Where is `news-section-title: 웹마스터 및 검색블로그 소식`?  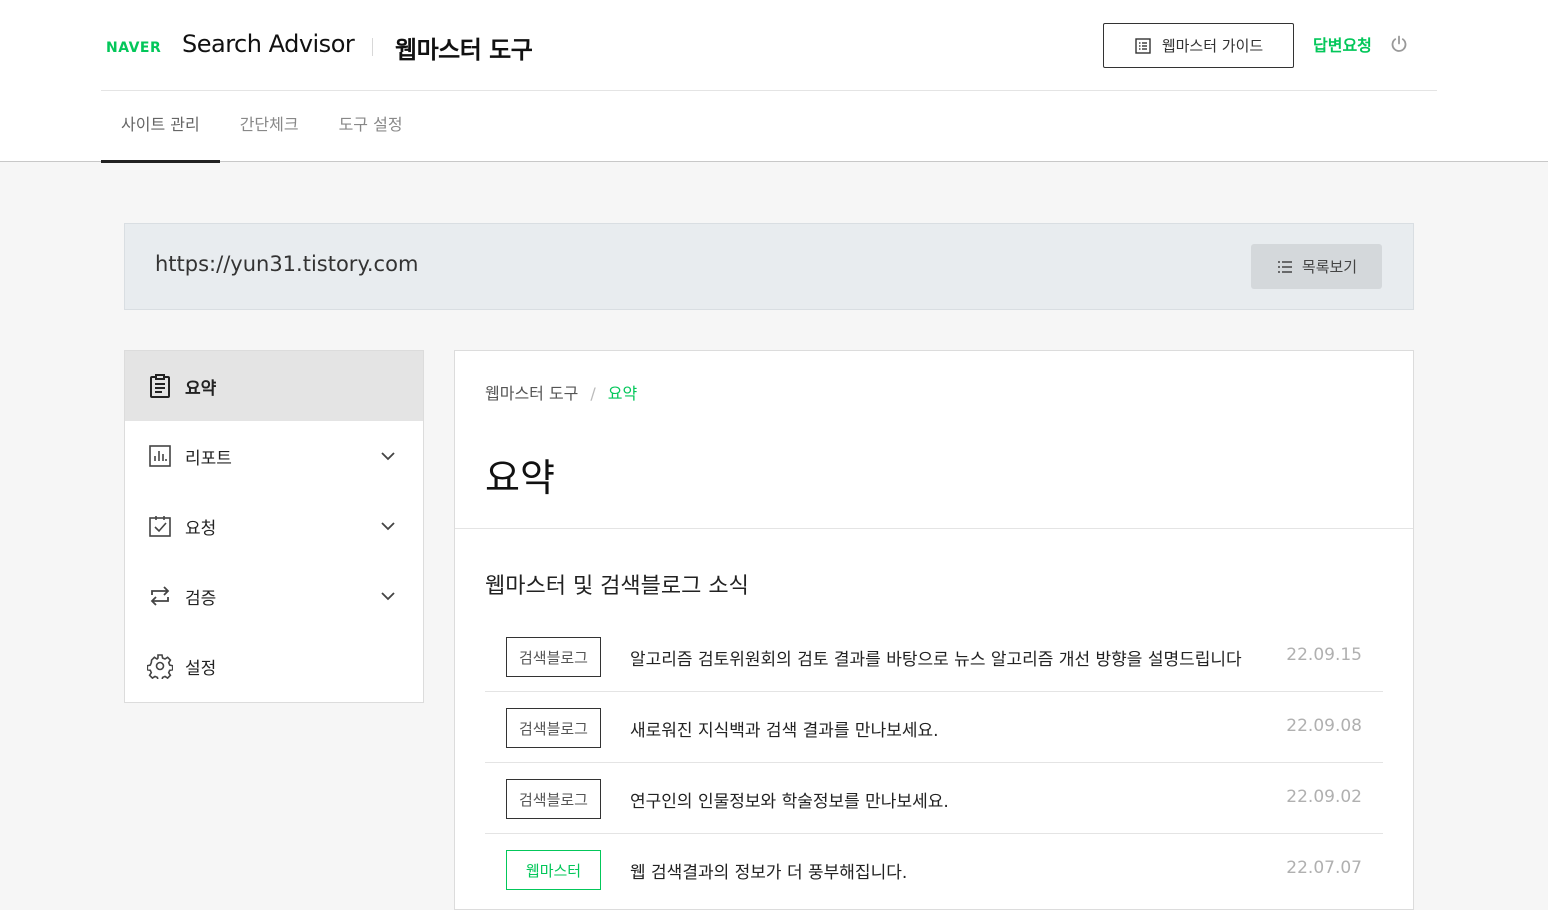 news-section-title: 웹마스터 및 검색블로그 소식 is located at coordinates (617, 586).